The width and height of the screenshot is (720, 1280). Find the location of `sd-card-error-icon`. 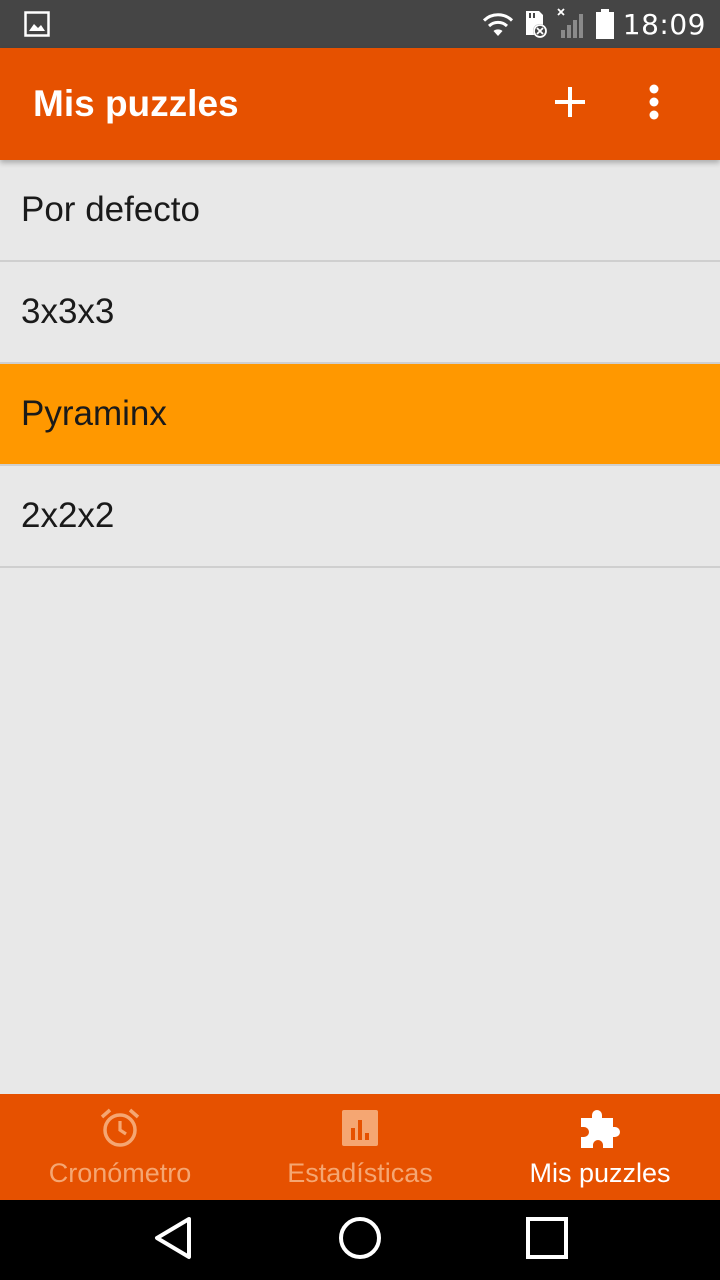

sd-card-error-icon is located at coordinates (536, 24).